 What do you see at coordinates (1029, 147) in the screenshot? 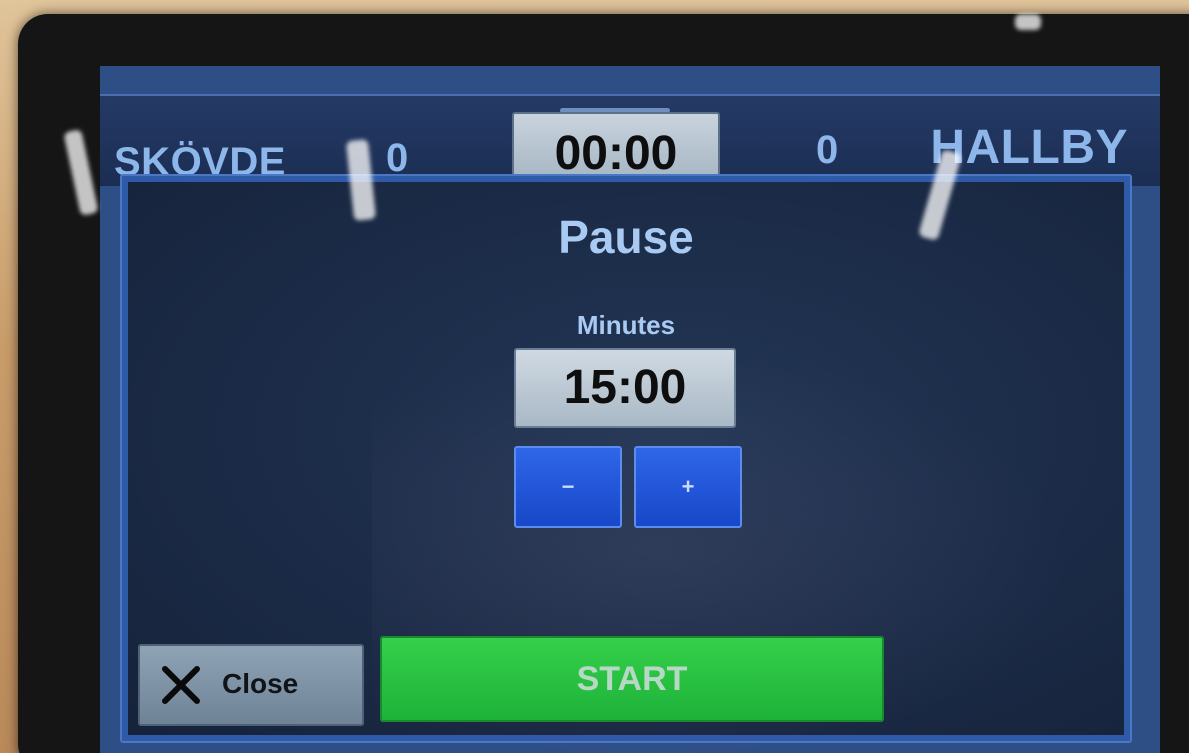
I see `away-team-name: HALLBY` at bounding box center [1029, 147].